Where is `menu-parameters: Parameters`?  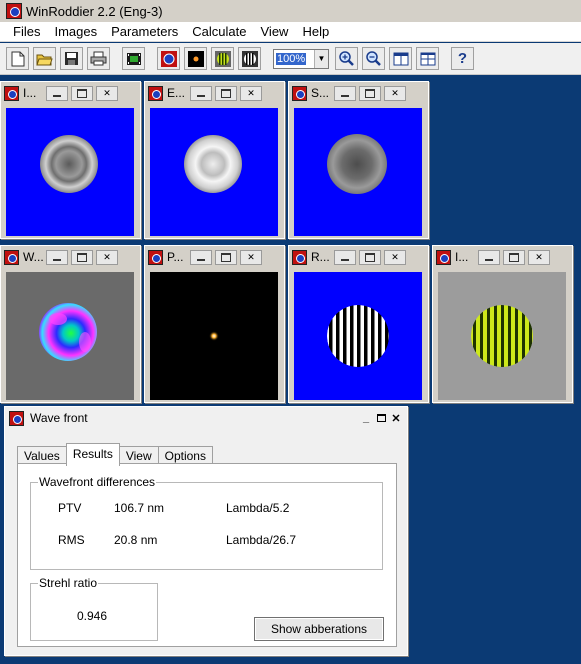 menu-parameters: Parameters is located at coordinates (144, 31).